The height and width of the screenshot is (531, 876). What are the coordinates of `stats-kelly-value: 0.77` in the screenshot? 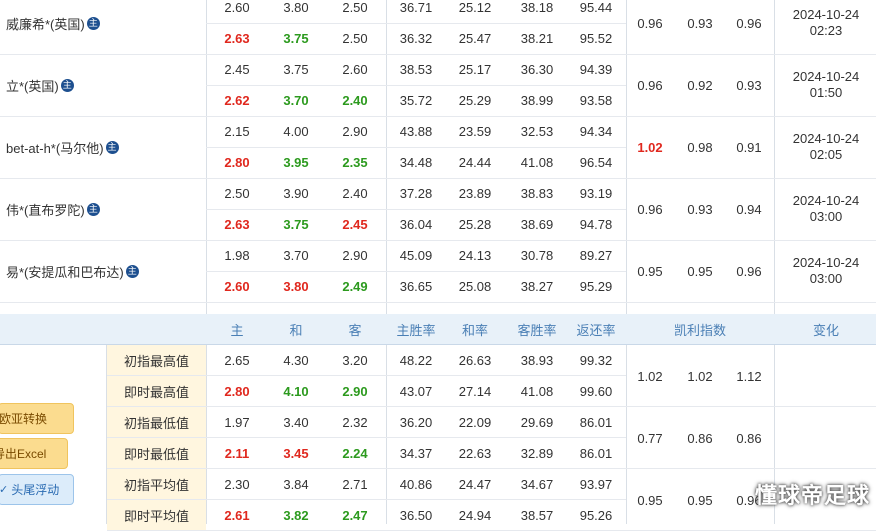 It's located at (650, 438).